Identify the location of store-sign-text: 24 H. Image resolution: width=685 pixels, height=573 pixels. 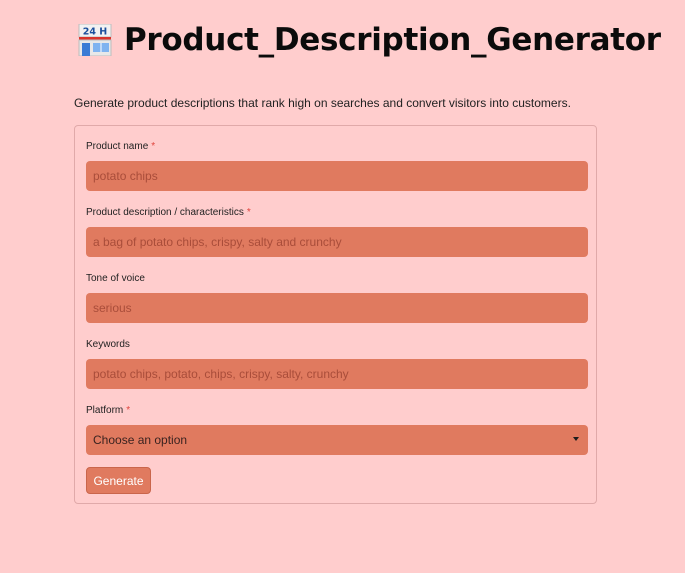
(95, 32).